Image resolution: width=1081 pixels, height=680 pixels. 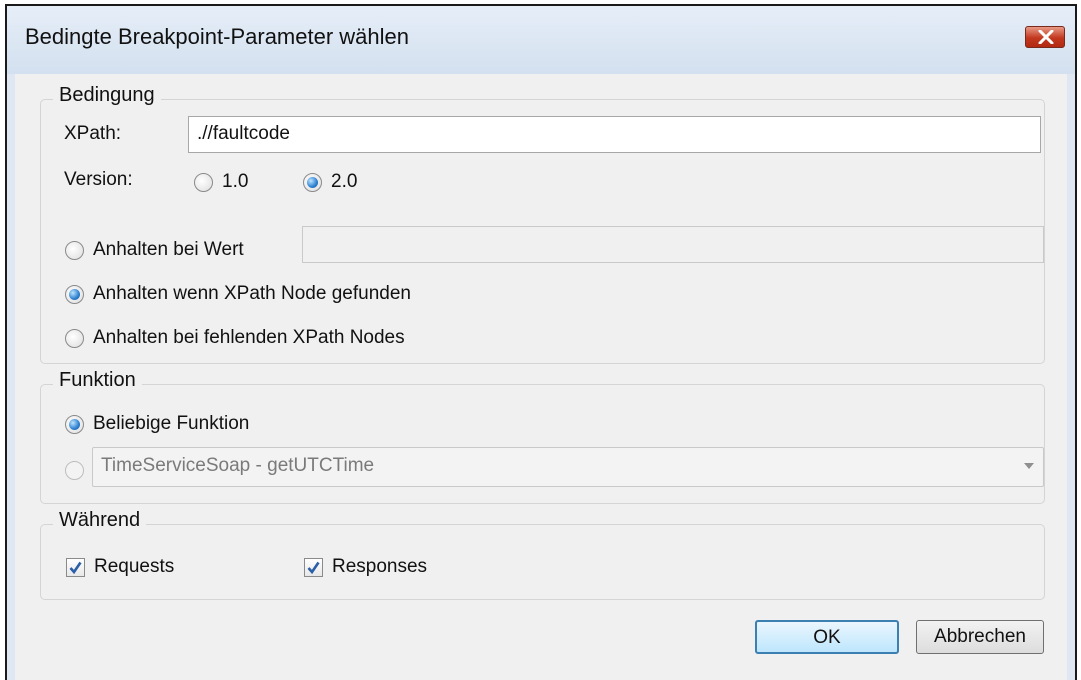 I want to click on requests-checkbox, so click(x=75, y=567).